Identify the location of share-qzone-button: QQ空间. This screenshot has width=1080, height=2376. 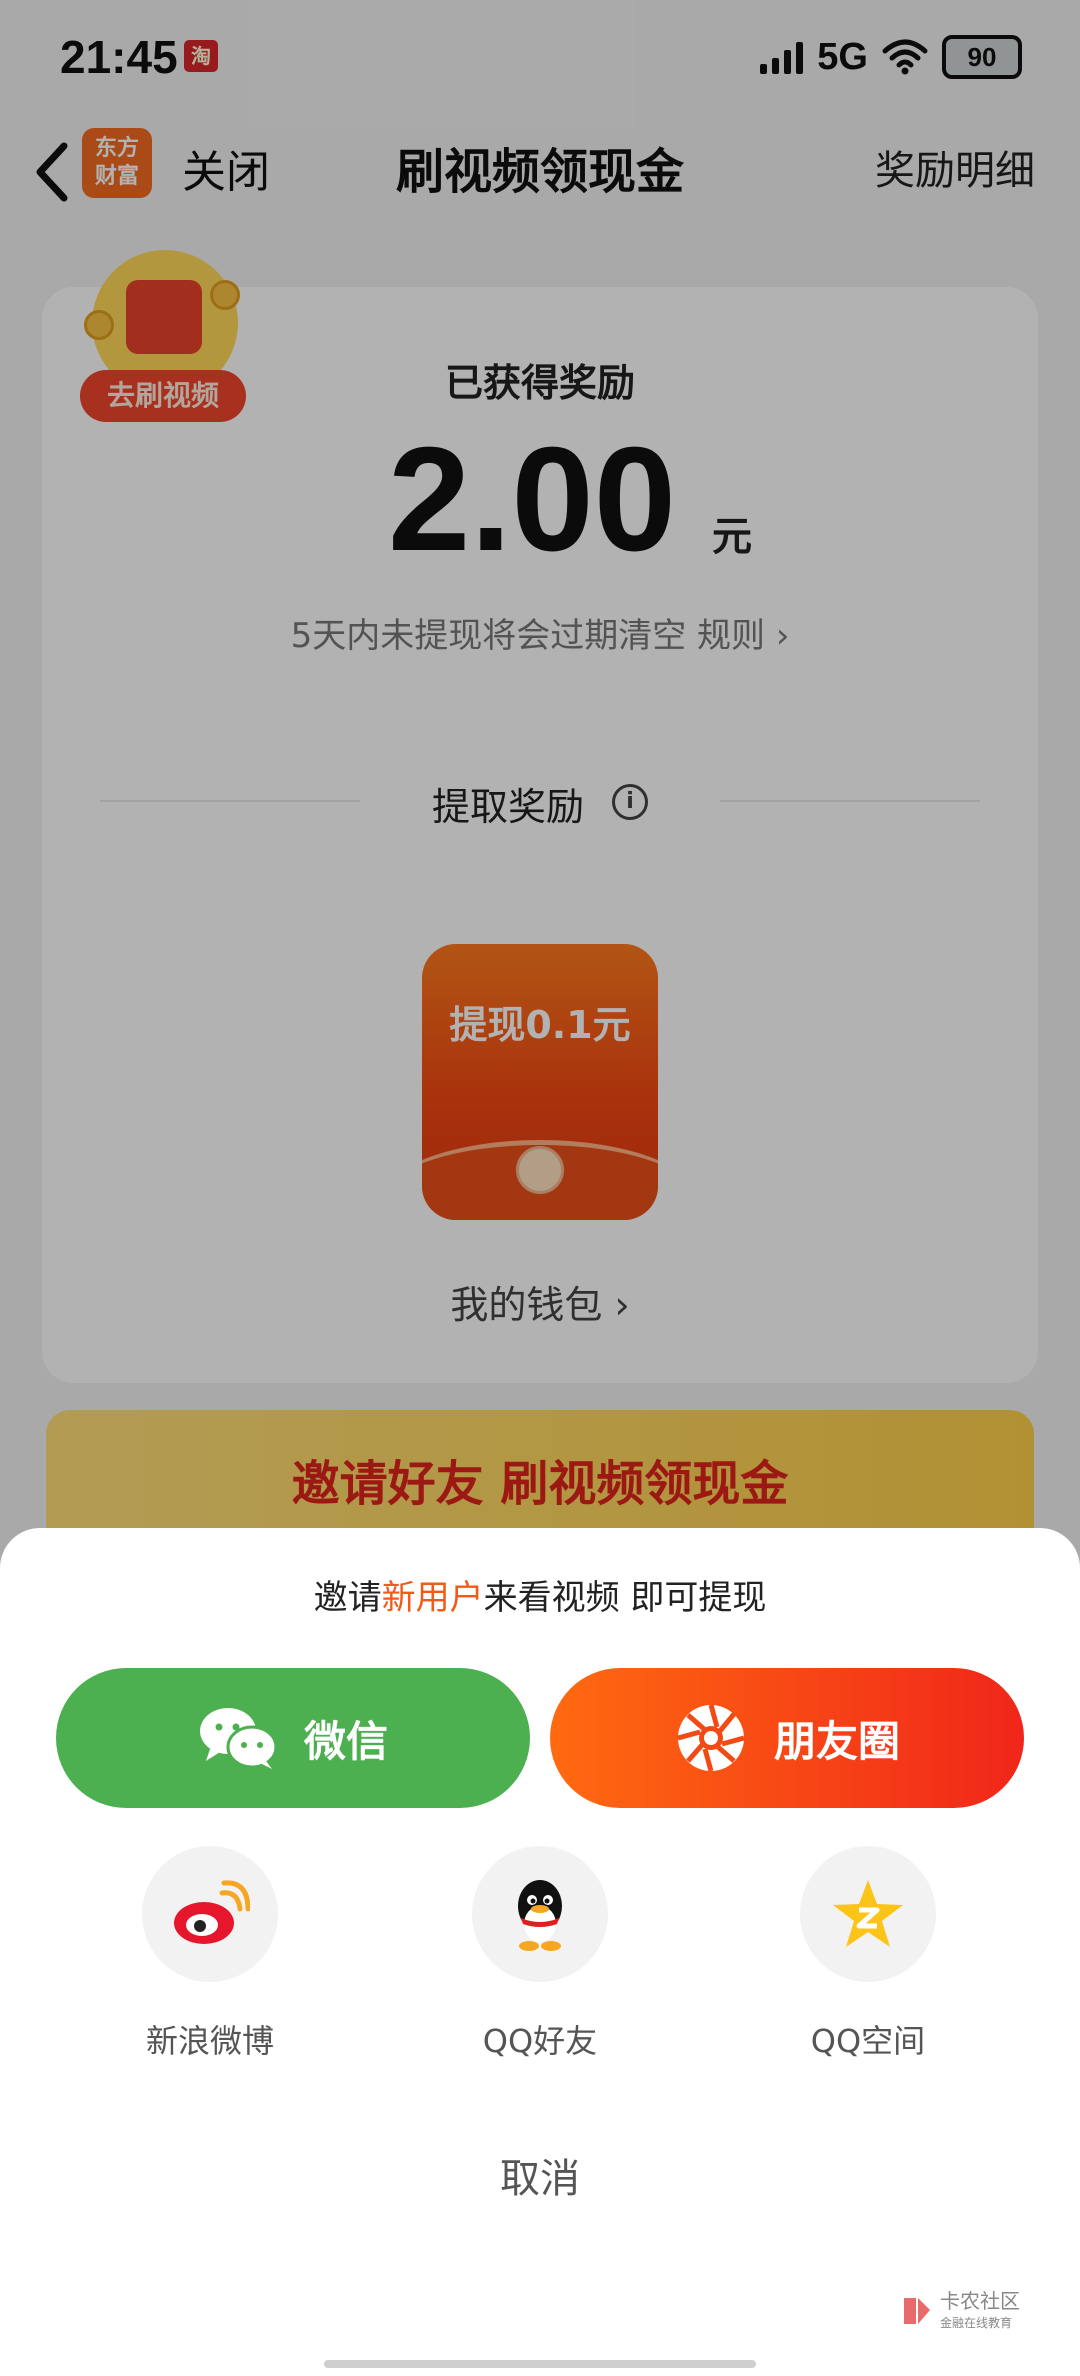
(868, 1961).